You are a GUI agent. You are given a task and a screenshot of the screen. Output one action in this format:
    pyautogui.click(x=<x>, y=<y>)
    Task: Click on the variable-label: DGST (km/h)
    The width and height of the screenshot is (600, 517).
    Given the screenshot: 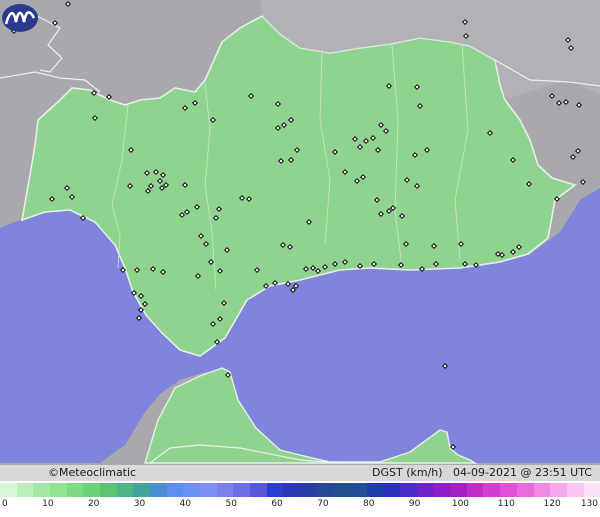 What is the action you would take?
    pyautogui.click(x=407, y=472)
    